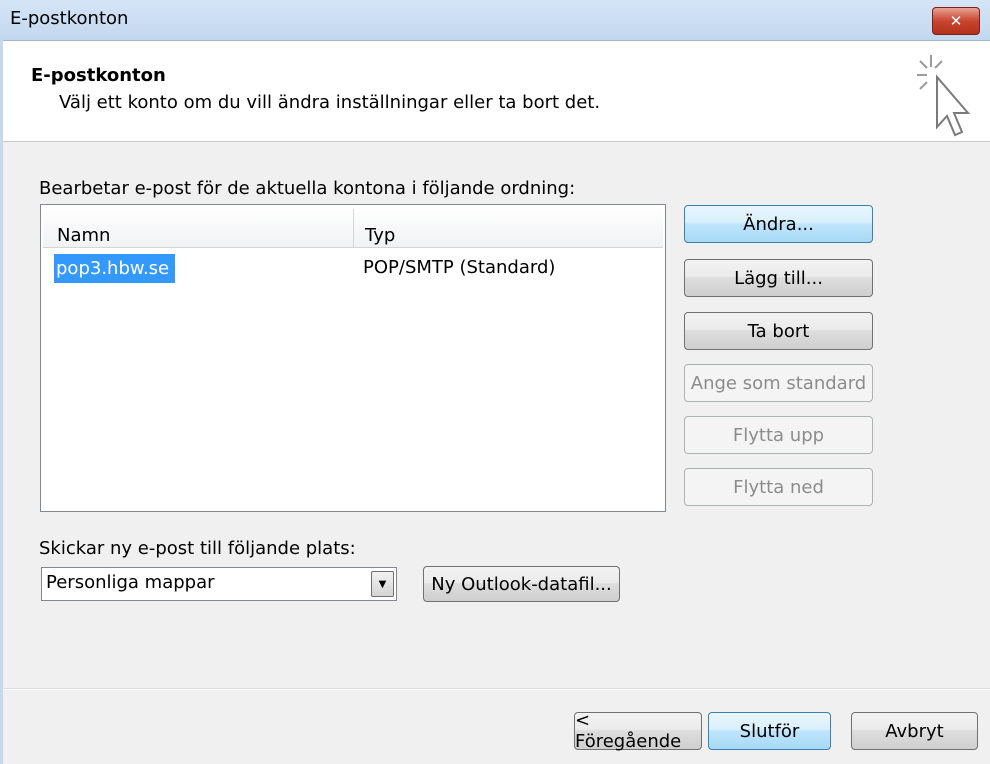  I want to click on column-header-type: Typ, so click(380, 235).